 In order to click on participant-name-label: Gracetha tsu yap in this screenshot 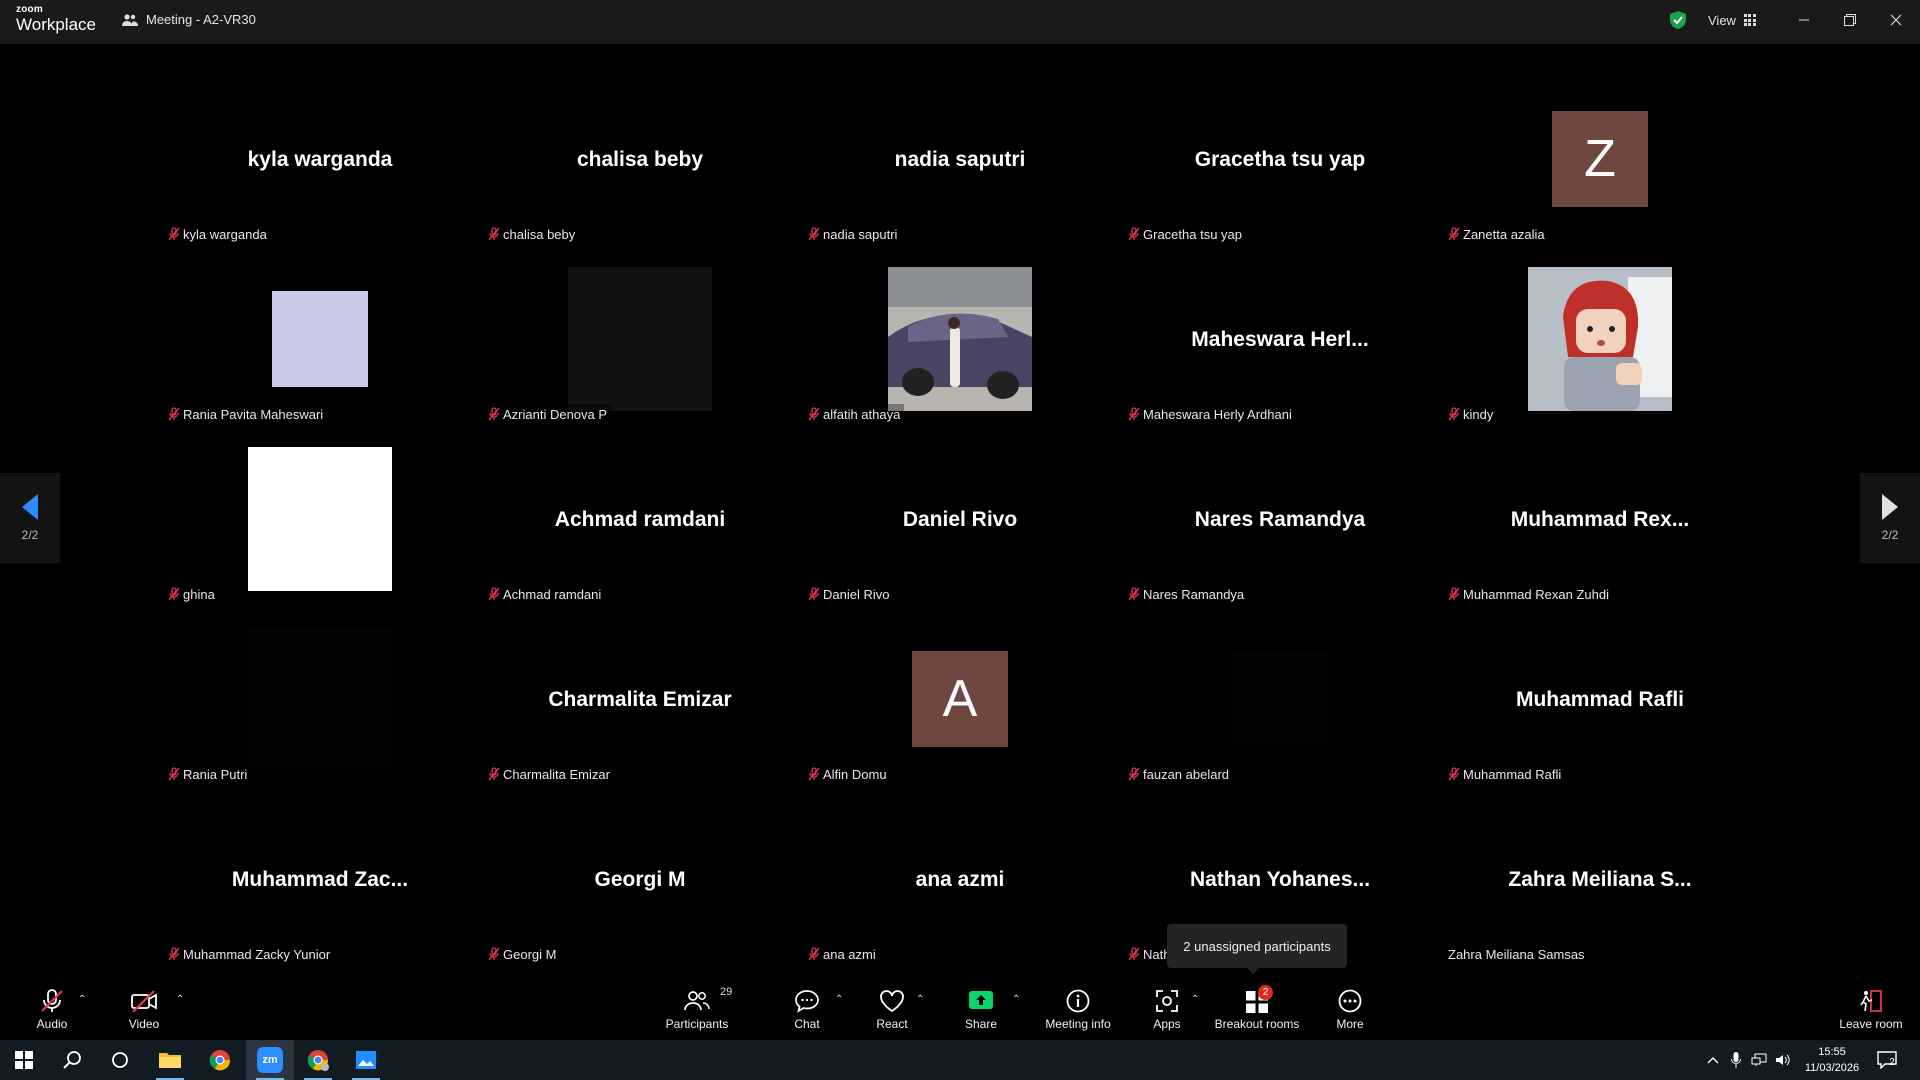, I will do `click(1185, 234)`.